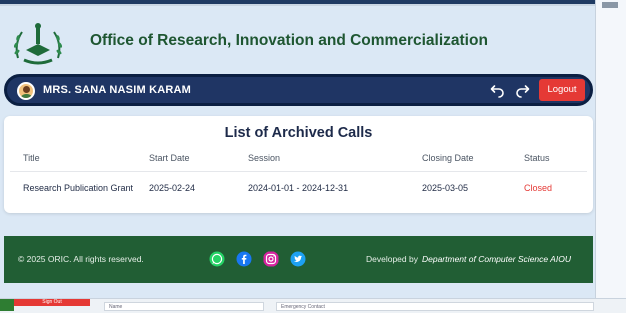 This screenshot has width=626, height=313. What do you see at coordinates (7, 305) in the screenshot?
I see `strip-accent` at bounding box center [7, 305].